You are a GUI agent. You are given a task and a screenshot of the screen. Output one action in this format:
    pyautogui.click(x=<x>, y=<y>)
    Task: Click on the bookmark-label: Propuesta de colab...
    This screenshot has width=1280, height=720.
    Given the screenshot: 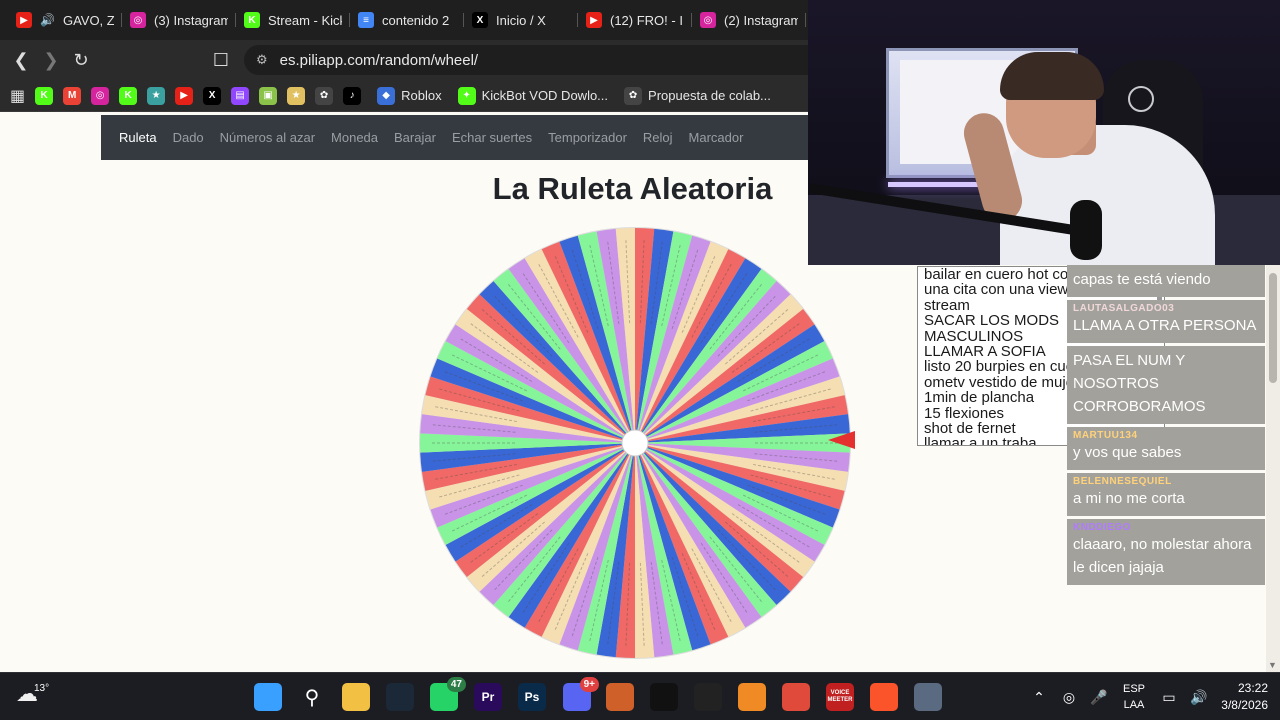 What is the action you would take?
    pyautogui.click(x=709, y=95)
    